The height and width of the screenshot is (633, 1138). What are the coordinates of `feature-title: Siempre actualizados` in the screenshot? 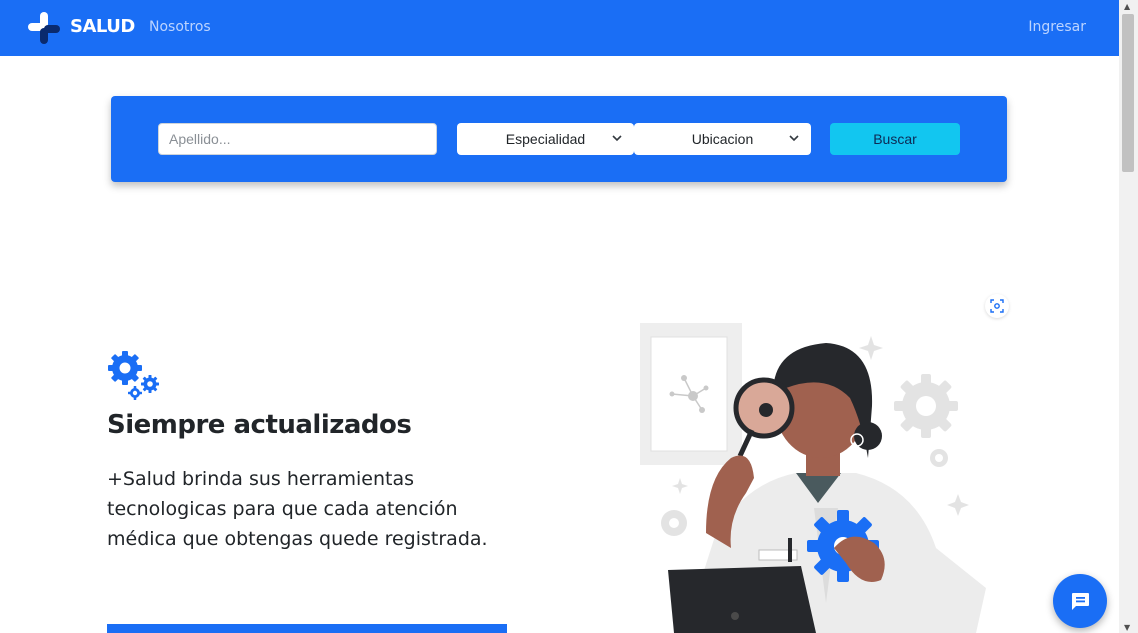 It's located at (259, 425).